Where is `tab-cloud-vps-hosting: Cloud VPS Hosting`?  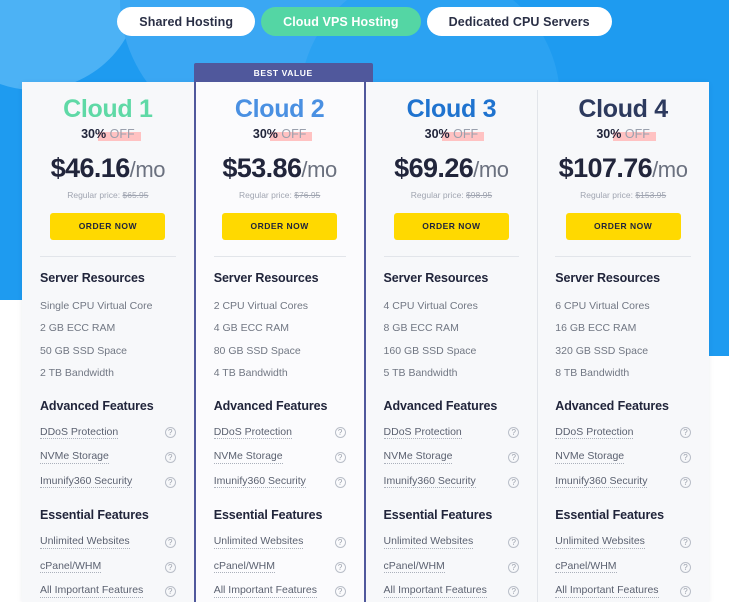 tab-cloud-vps-hosting: Cloud VPS Hosting is located at coordinates (341, 21).